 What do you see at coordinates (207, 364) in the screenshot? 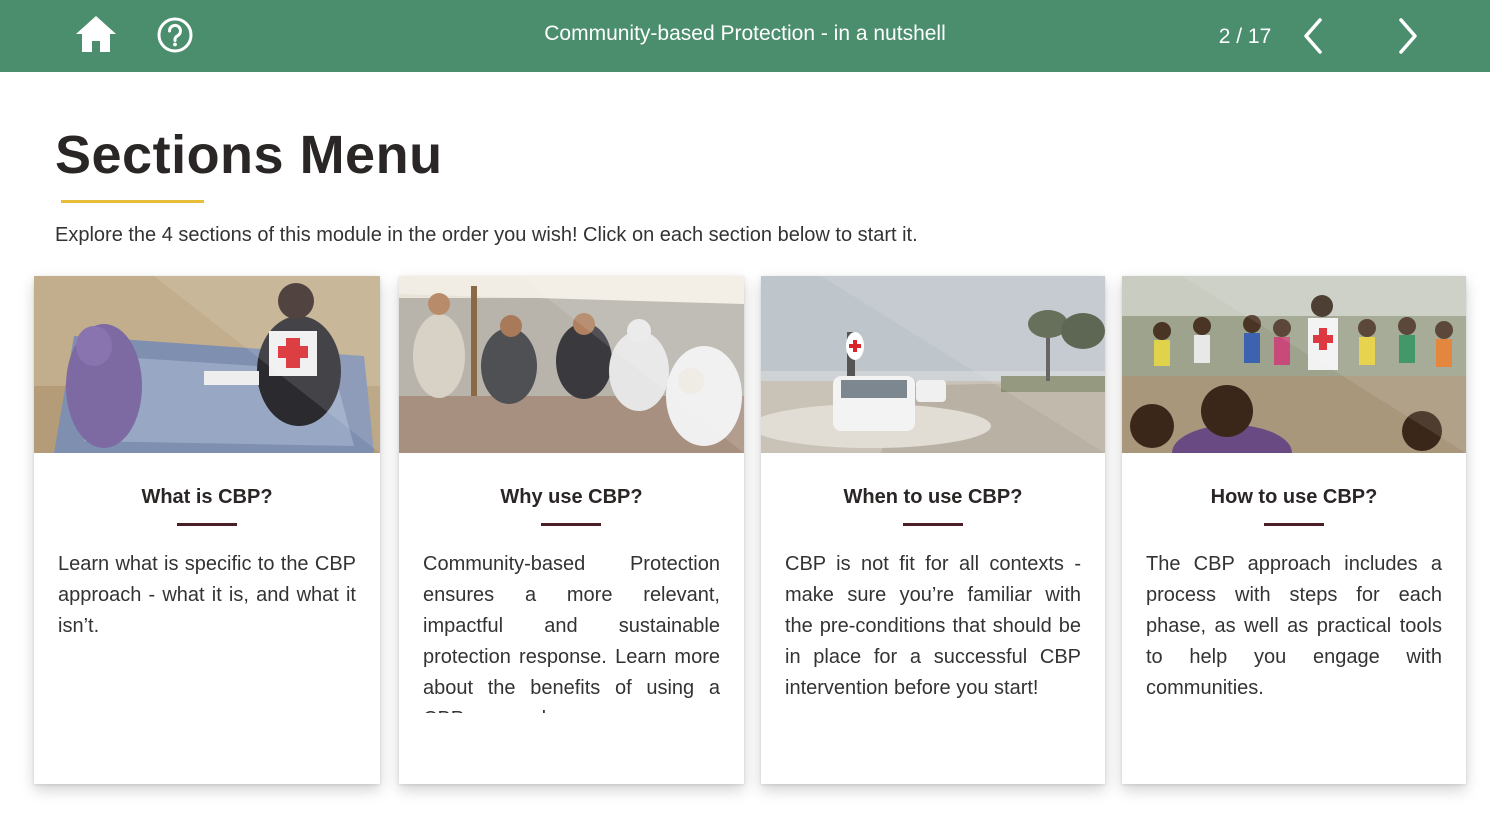
I see `card-image-what` at bounding box center [207, 364].